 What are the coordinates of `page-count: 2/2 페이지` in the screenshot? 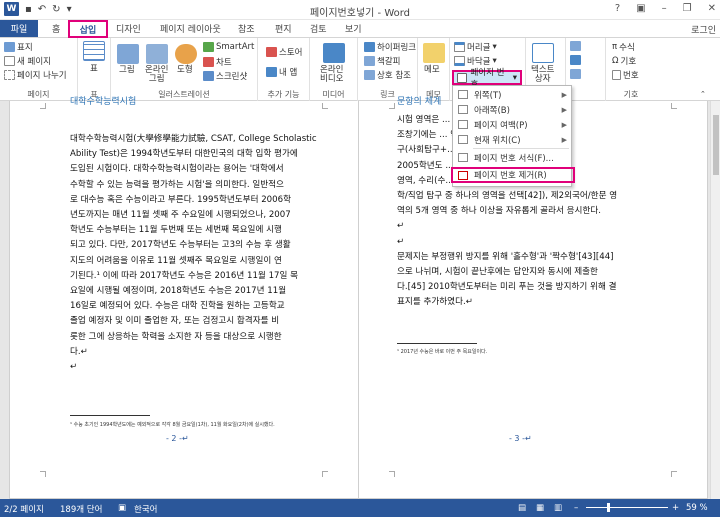 It's located at (24, 509).